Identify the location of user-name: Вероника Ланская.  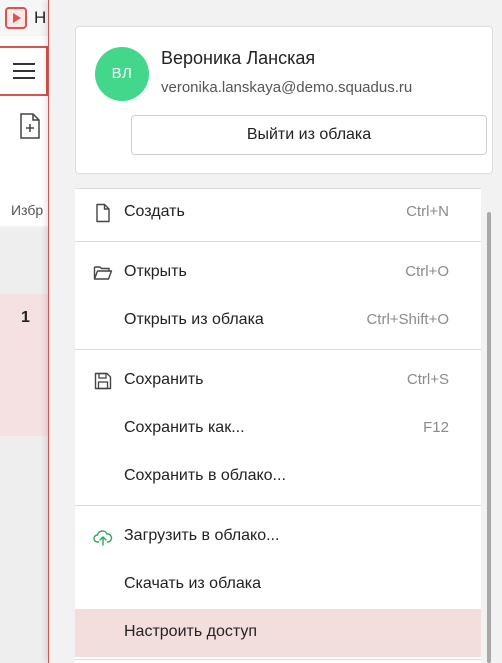
(238, 58).